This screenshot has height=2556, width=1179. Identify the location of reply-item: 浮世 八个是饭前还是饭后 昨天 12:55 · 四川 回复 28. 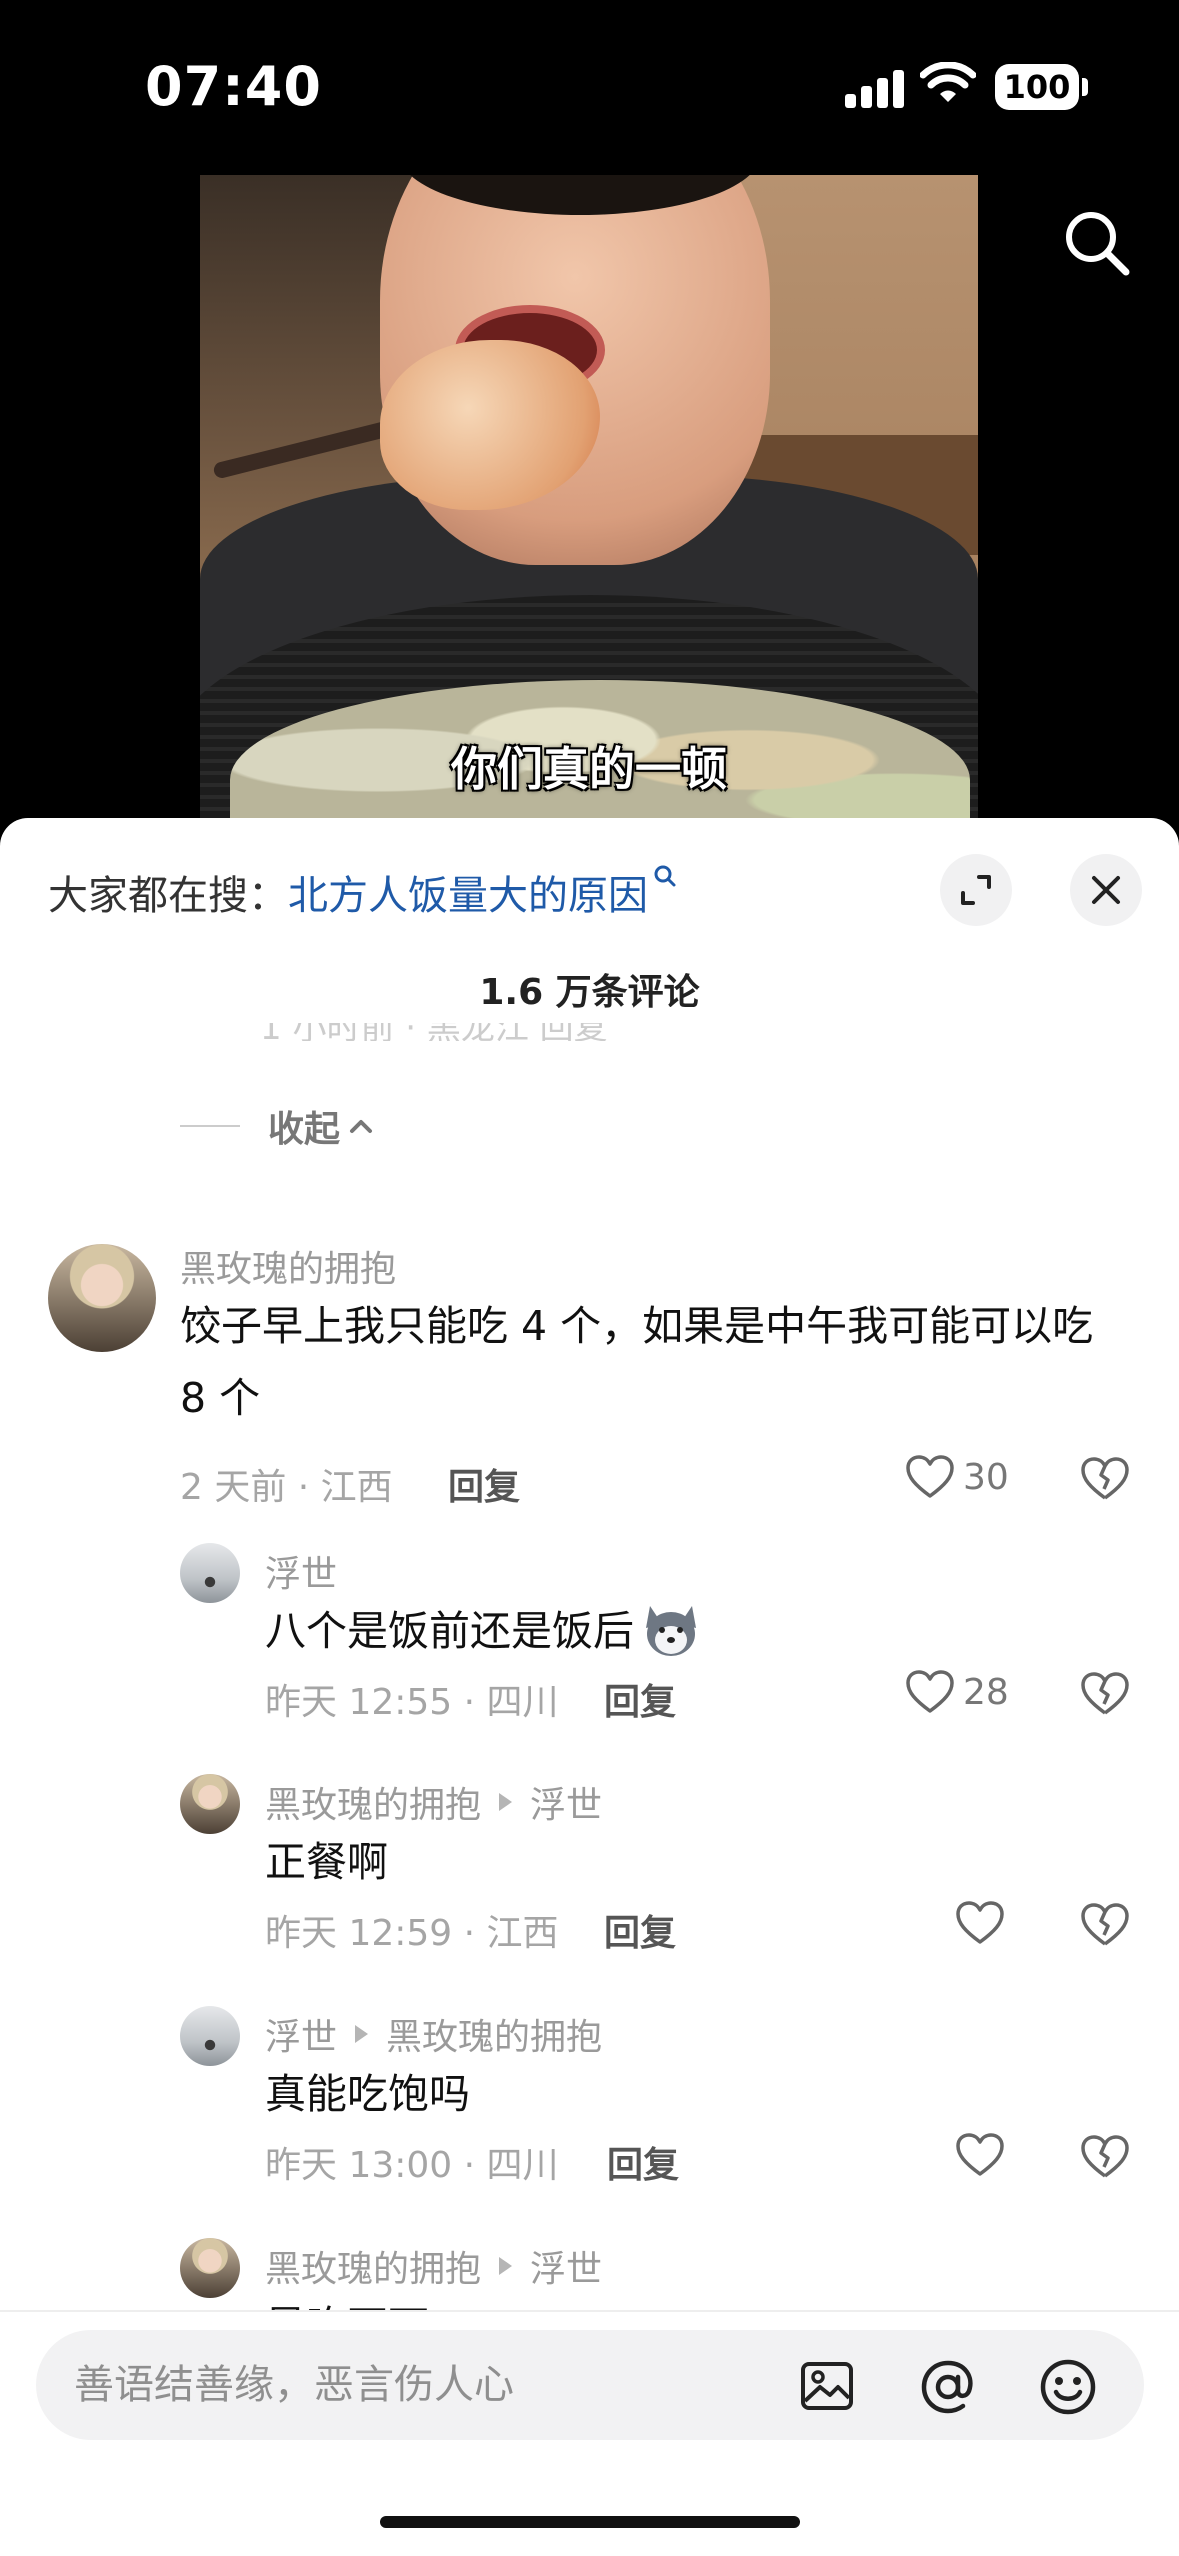
(589, 1638).